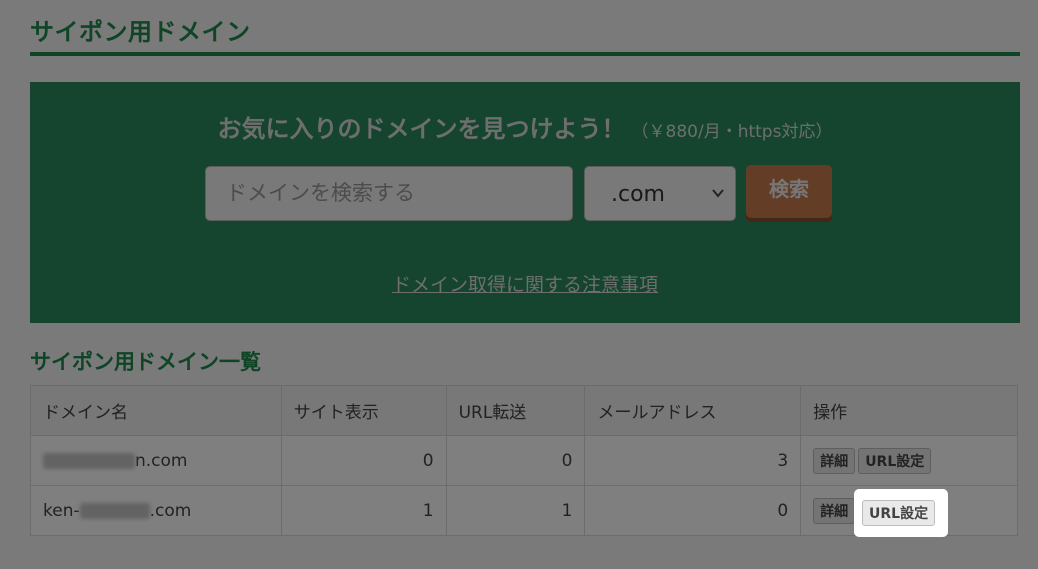 This screenshot has height=569, width=1038. Describe the element at coordinates (515, 510) in the screenshot. I see `url-forward-count: 1` at that location.